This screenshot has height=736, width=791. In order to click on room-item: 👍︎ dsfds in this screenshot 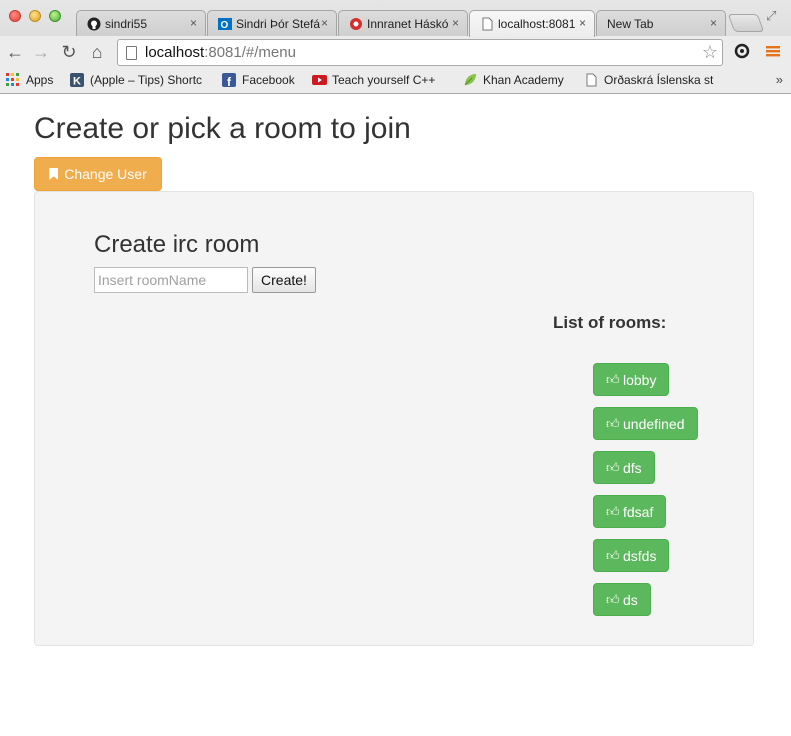, I will do `click(645, 561)`.